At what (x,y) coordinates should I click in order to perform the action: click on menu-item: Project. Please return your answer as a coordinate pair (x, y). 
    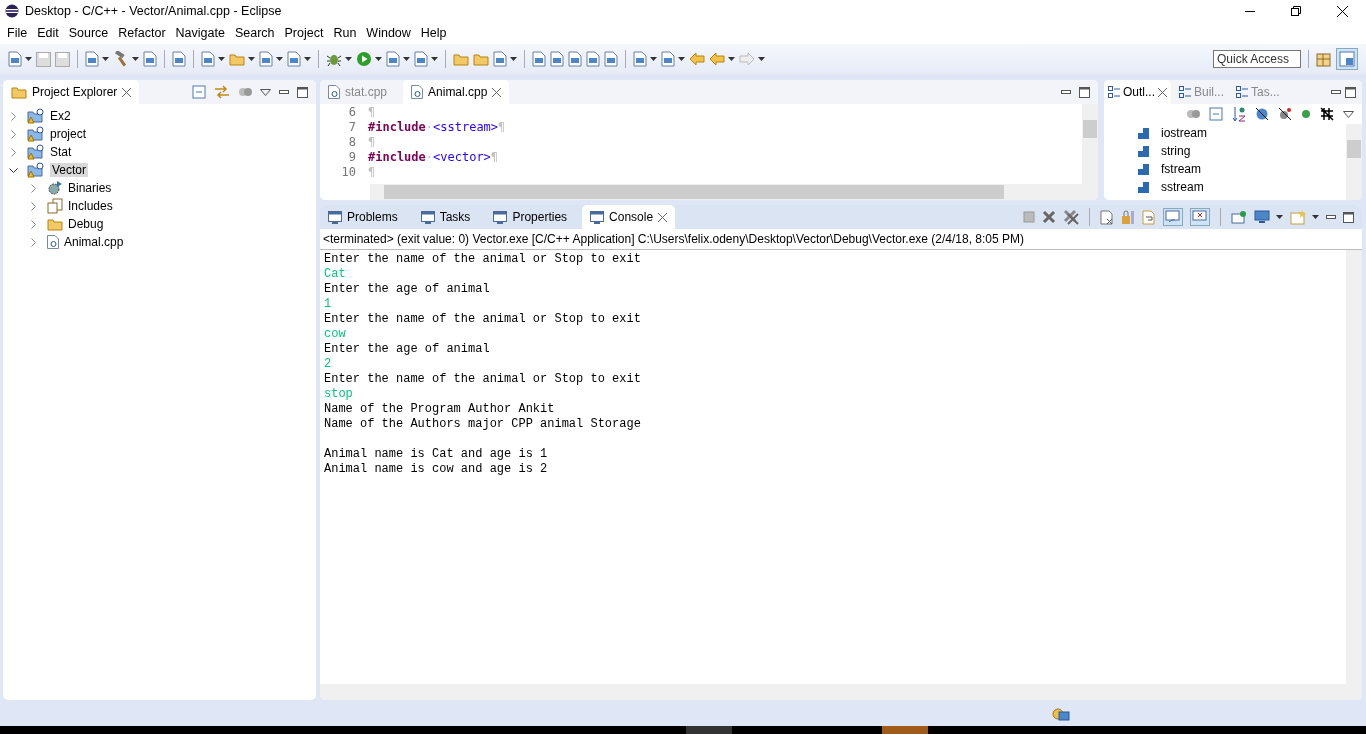
    Looking at the image, I should click on (304, 33).